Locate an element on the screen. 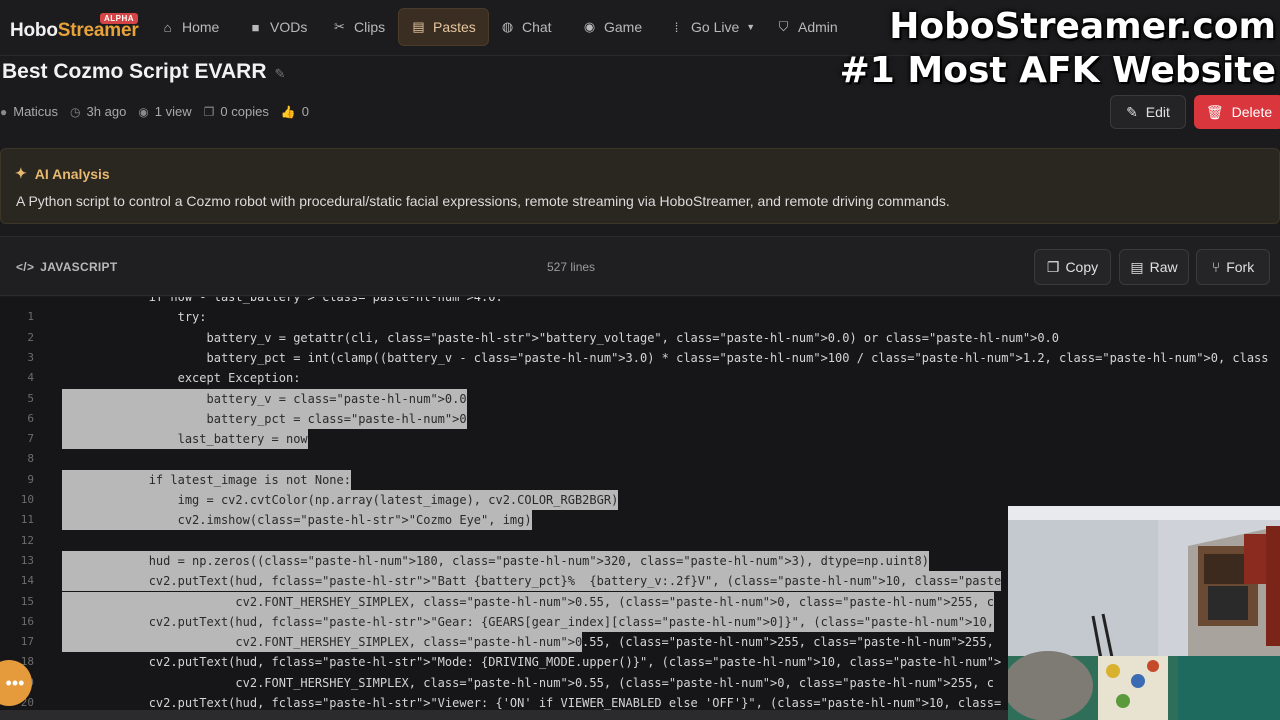 Image resolution: width=1280 pixels, height=720 pixels. code-text: if latest_image is not None: is located at coordinates (206, 479).